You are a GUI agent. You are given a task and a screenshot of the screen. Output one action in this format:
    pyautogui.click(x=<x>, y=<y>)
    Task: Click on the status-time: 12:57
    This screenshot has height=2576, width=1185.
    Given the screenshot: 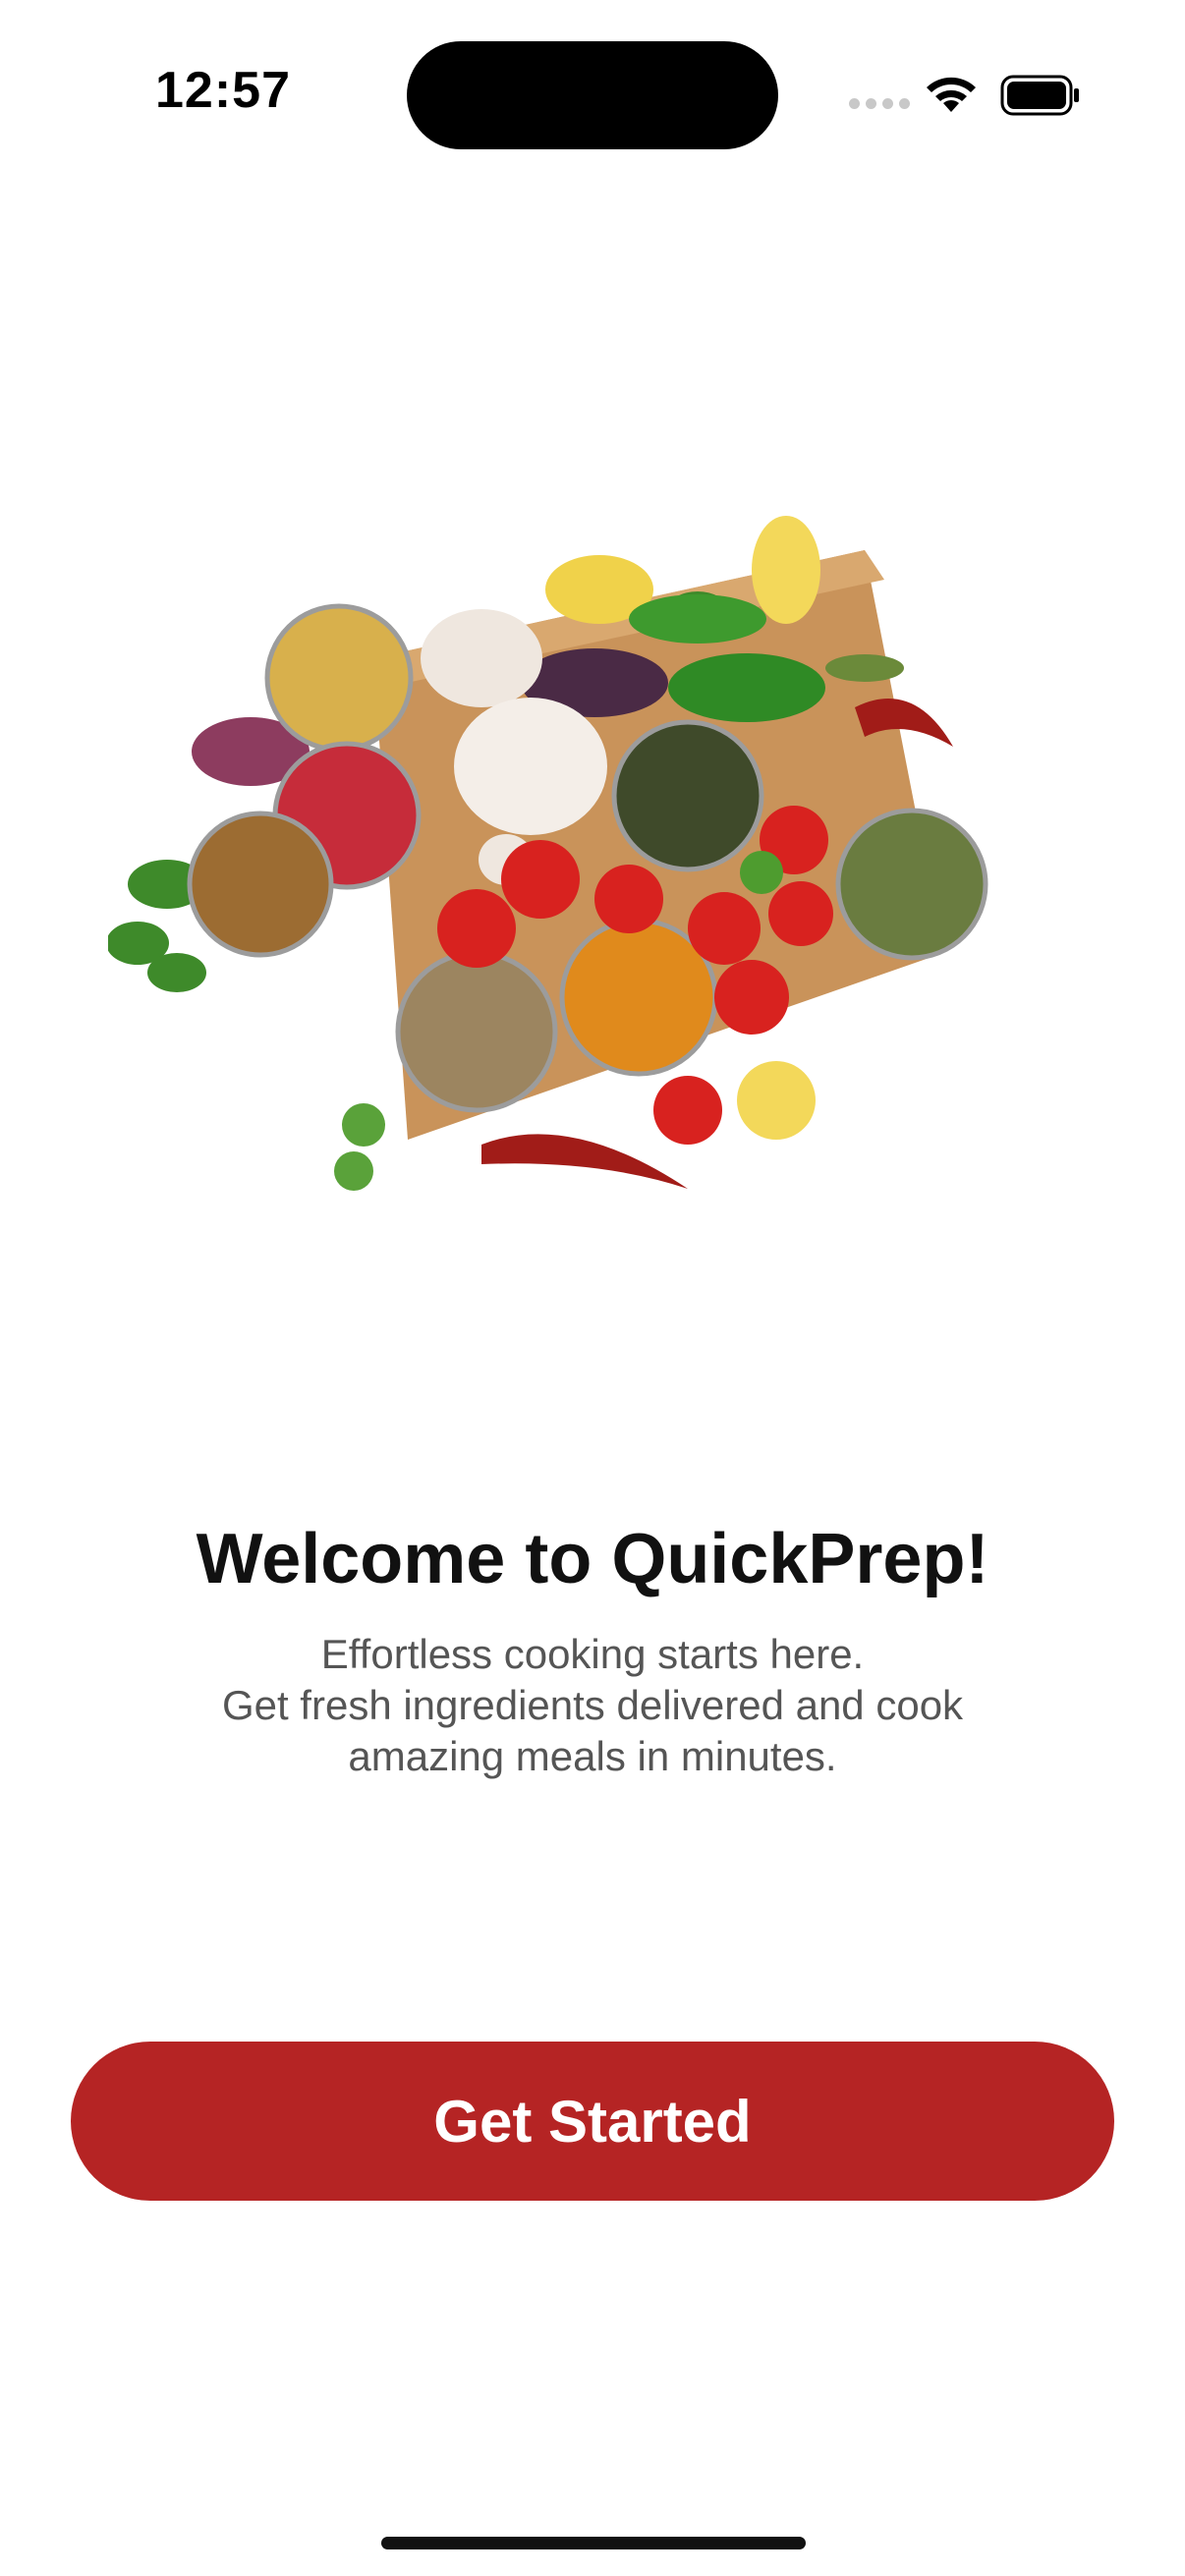 What is the action you would take?
    pyautogui.click(x=223, y=90)
    